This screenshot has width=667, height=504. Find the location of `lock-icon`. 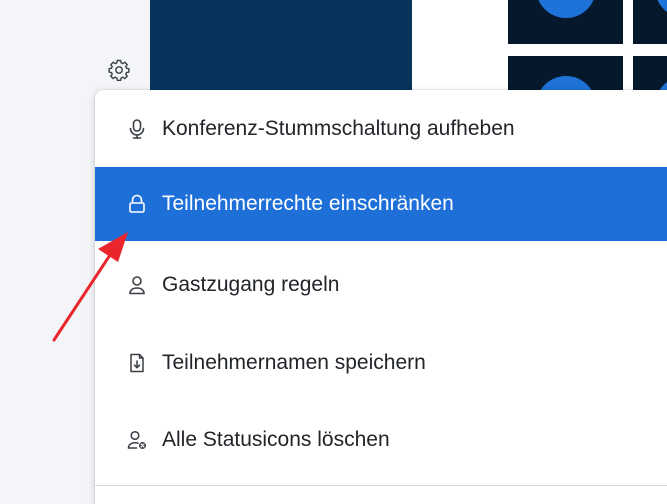

lock-icon is located at coordinates (137, 204).